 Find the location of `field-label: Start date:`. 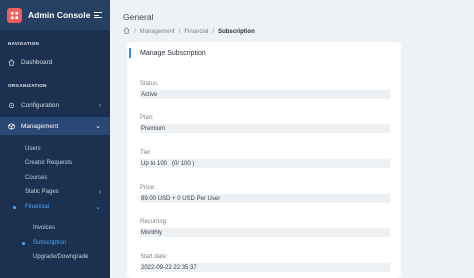

field-label: Start date: is located at coordinates (154, 257).